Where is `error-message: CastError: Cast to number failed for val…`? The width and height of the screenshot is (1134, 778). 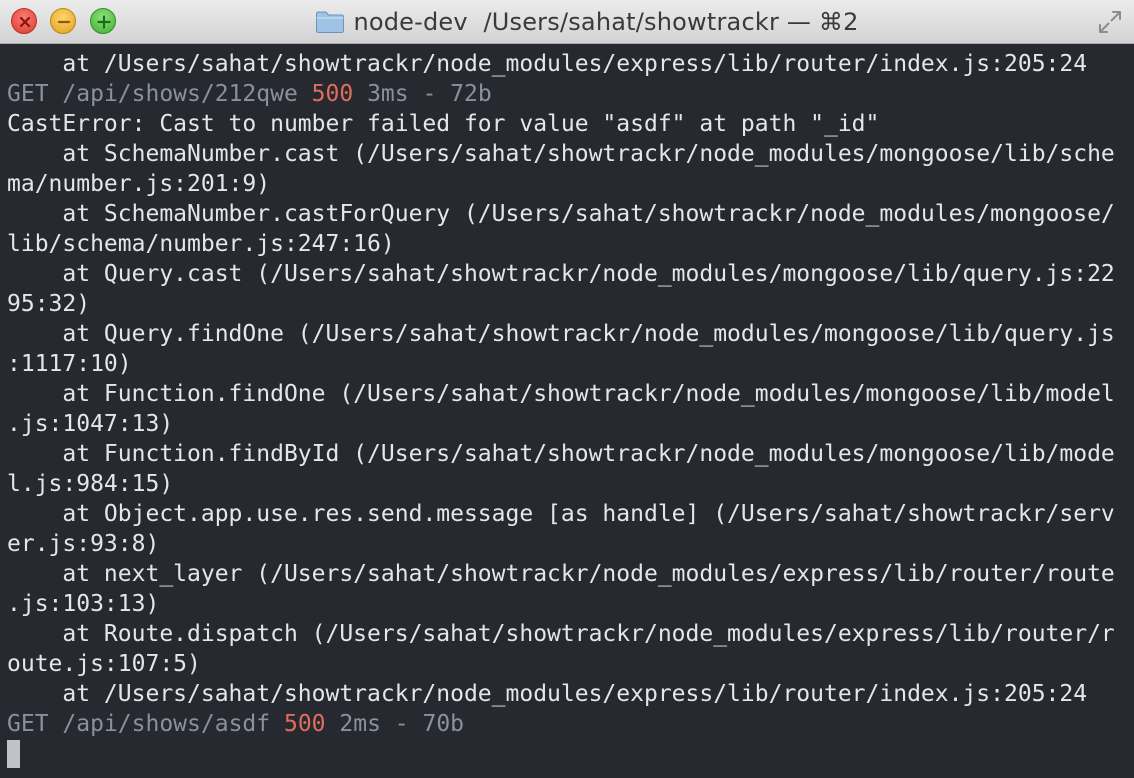 error-message: CastError: Cast to number failed for val… is located at coordinates (443, 124).